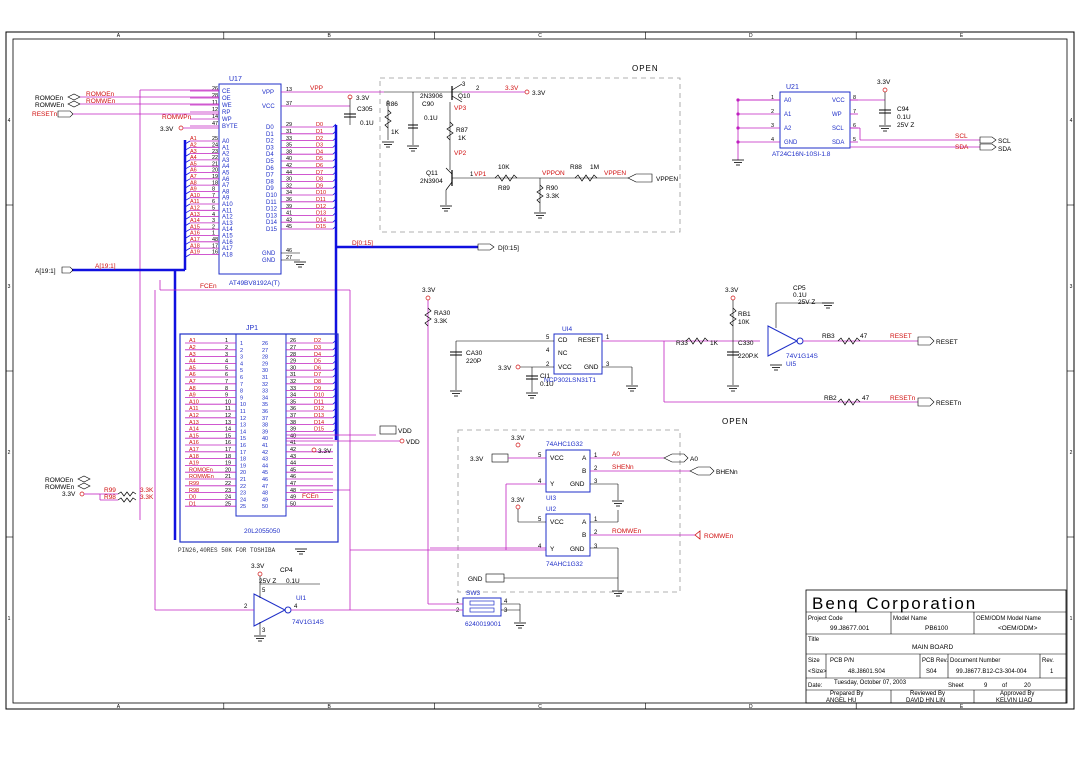 The width and height of the screenshot is (1080, 763). What do you see at coordinates (293, 402) in the screenshot?
I see `jp1-right-num-out: 35` at bounding box center [293, 402].